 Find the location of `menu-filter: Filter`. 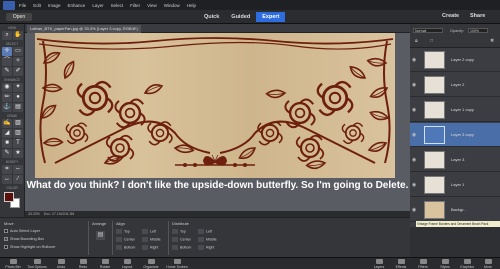

menu-filter: Filter is located at coordinates (135, 5).